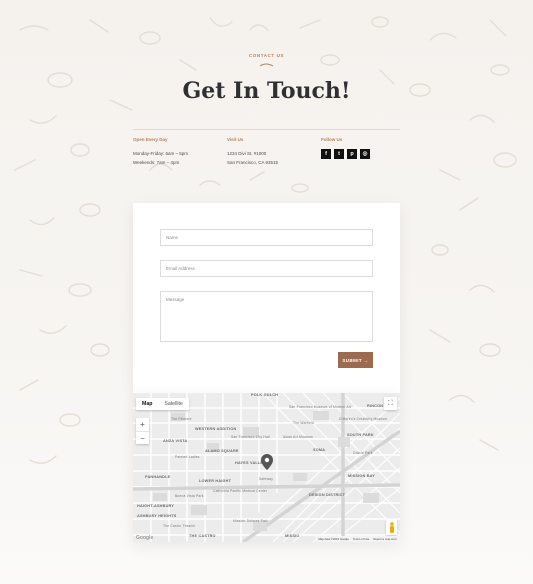 The height and width of the screenshot is (584, 533). What do you see at coordinates (161, 153) in the screenshot?
I see `hours-weekday: Monday-Friday: 6am – 5pm` at bounding box center [161, 153].